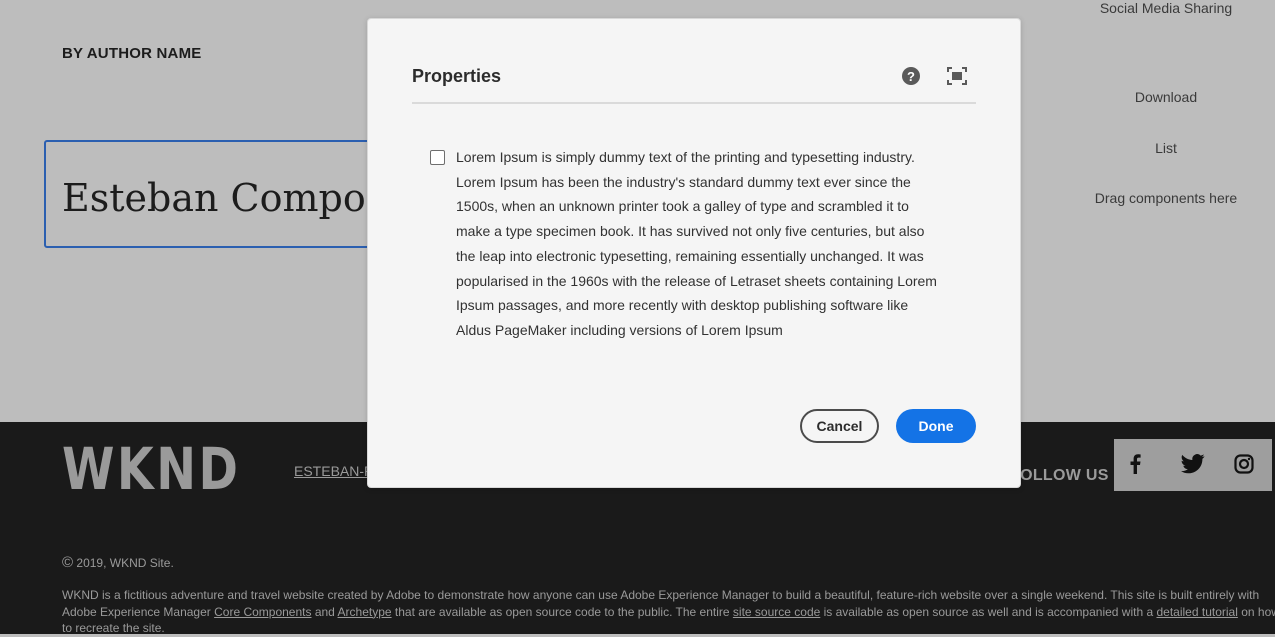  What do you see at coordinates (138, 611) in the screenshot?
I see `footer-desc-text: Adobe Experience Manager` at bounding box center [138, 611].